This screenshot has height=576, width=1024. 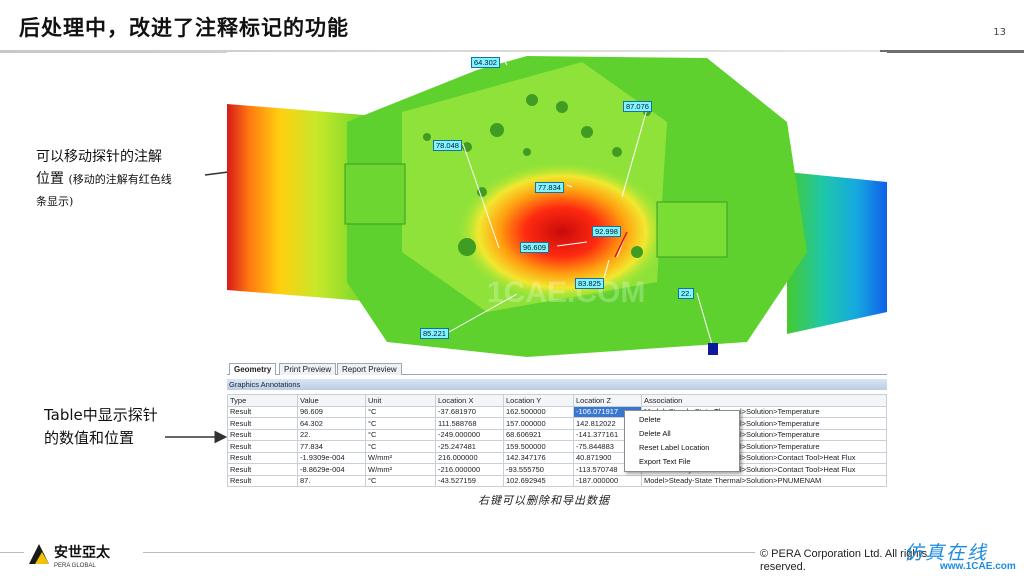 What do you see at coordinates (538, 480) in the screenshot?
I see `table-cell: 102.692945` at bounding box center [538, 480].